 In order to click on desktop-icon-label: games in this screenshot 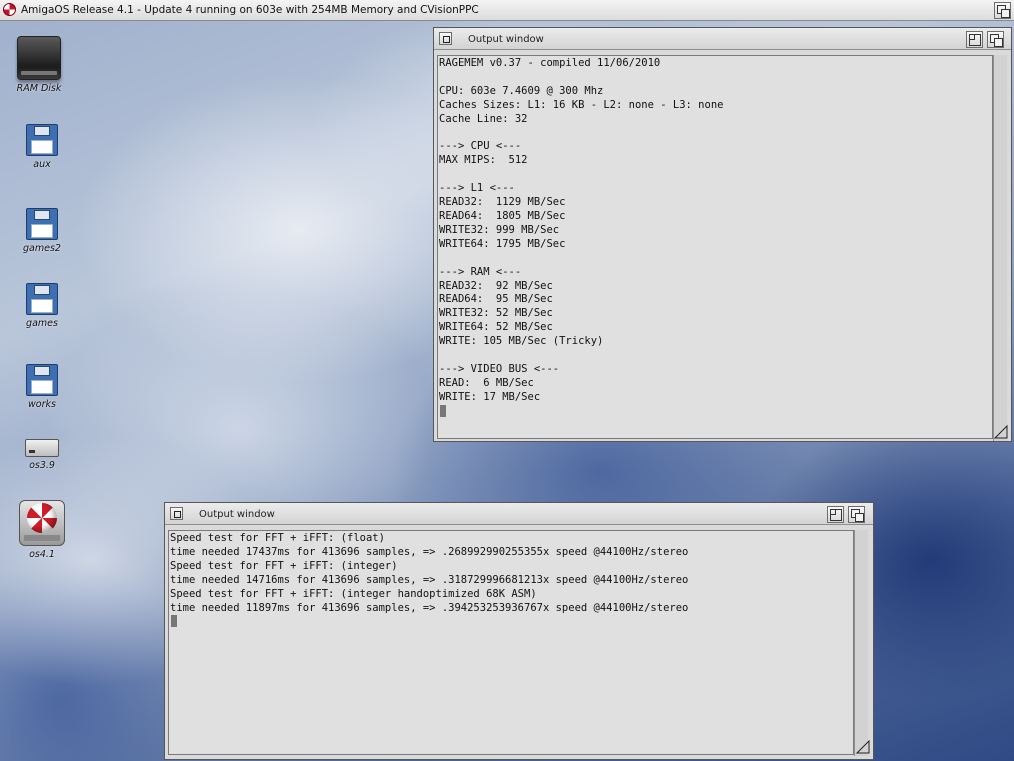, I will do `click(42, 323)`.